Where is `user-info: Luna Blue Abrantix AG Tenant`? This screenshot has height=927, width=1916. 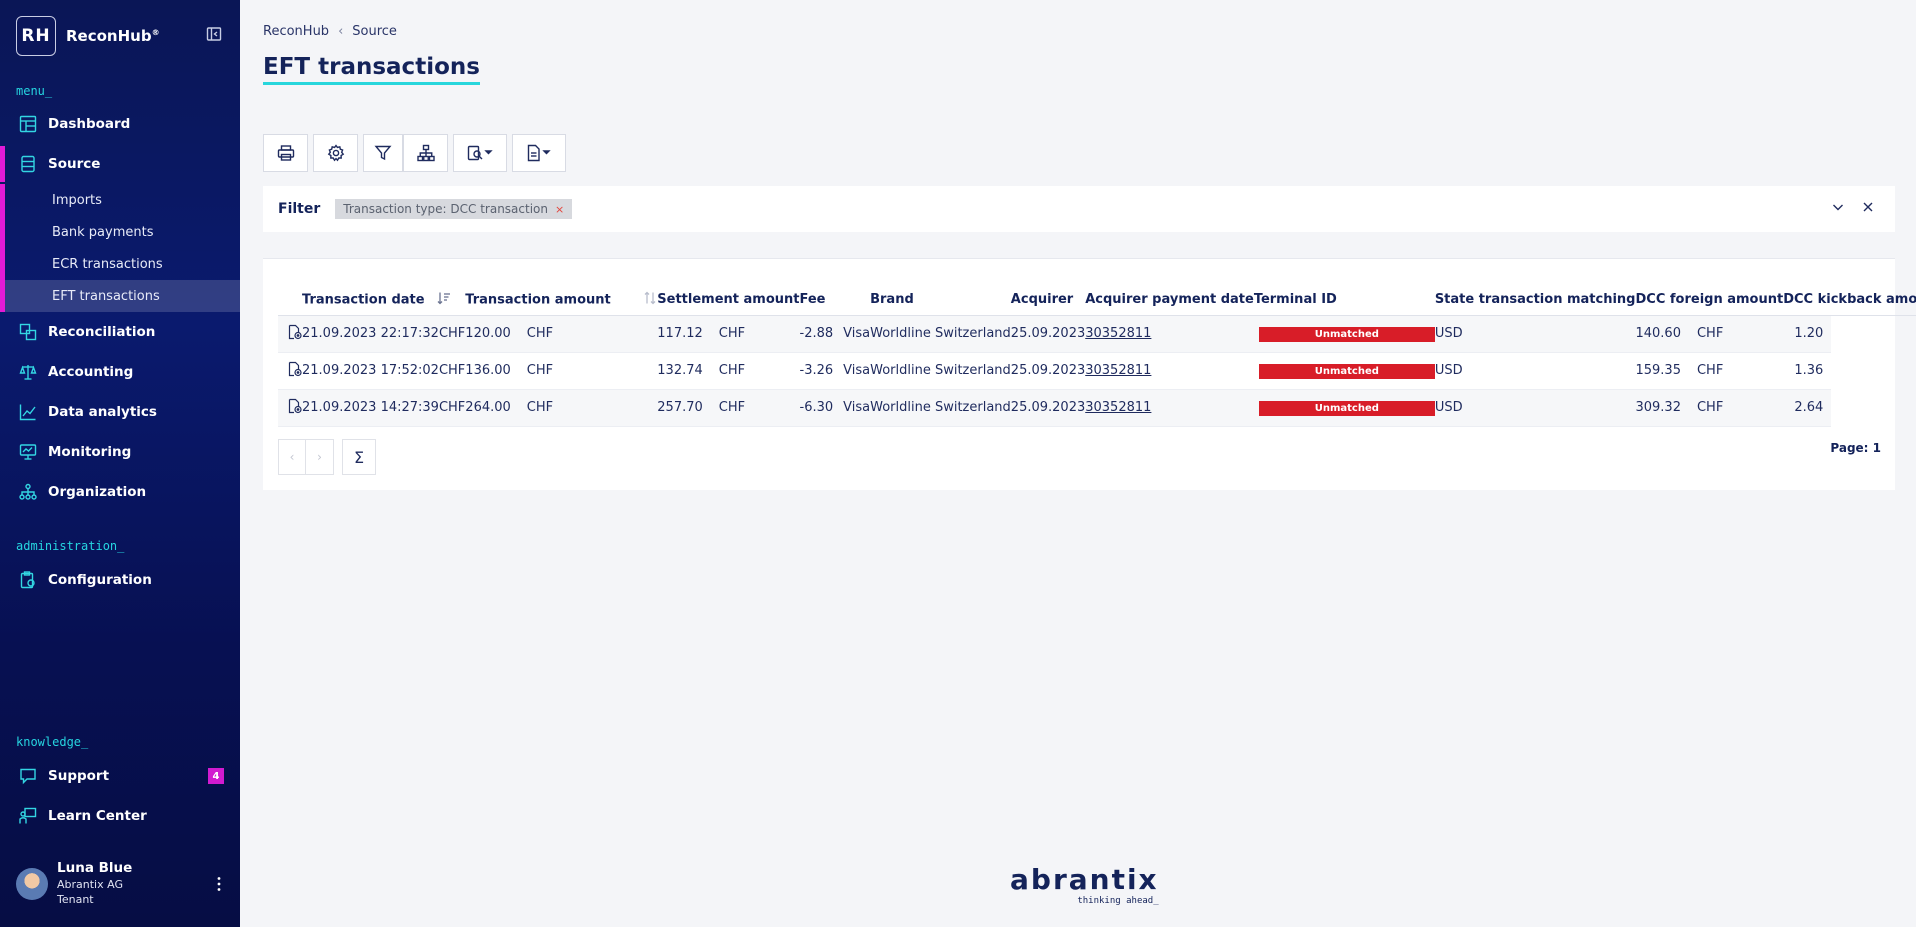 user-info: Luna Blue Abrantix AG Tenant is located at coordinates (94, 883).